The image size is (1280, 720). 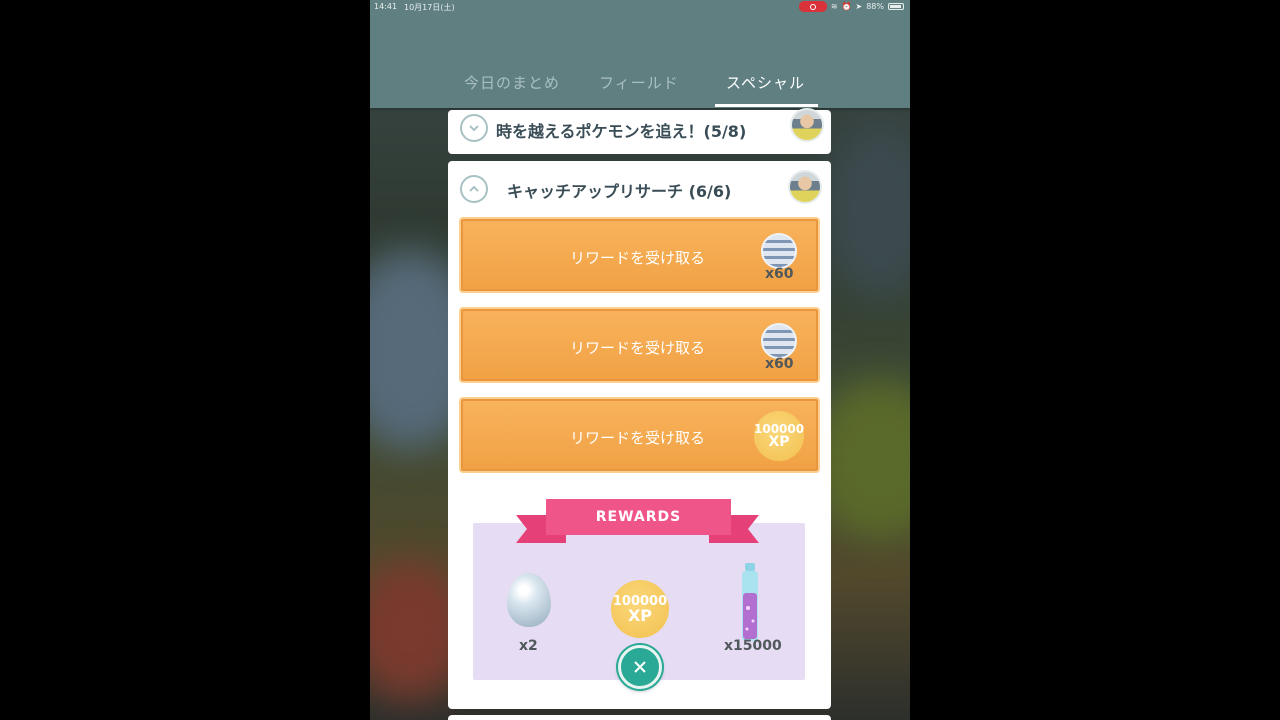 What do you see at coordinates (640, 7) in the screenshot?
I see `status-bar: 14:41 10月17日(土) ≋ ⏰ ➤ 88%` at bounding box center [640, 7].